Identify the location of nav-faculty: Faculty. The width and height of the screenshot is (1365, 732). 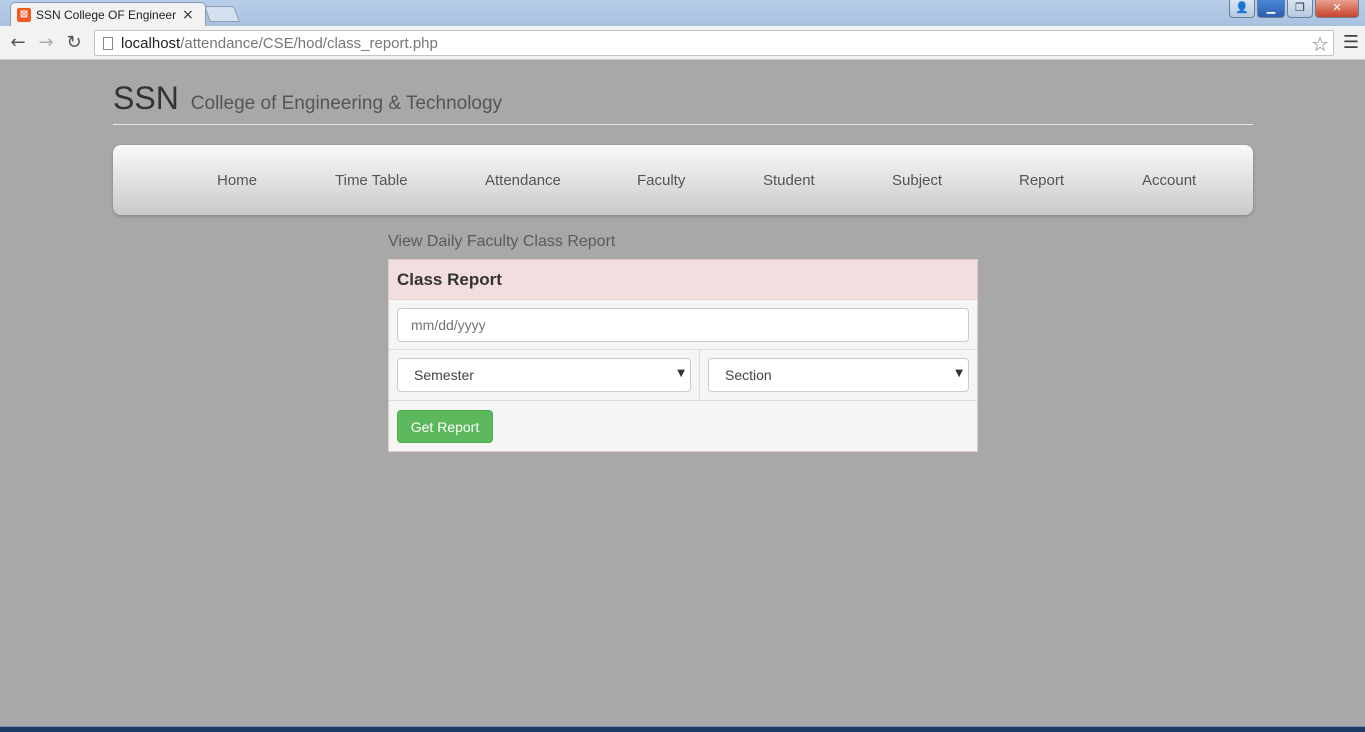
(661, 180).